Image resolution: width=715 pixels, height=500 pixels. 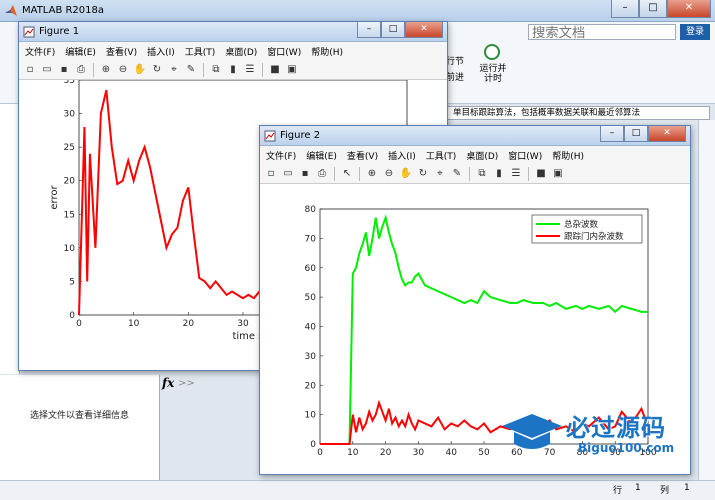 What do you see at coordinates (357, 11) in the screenshot?
I see `matlab-titlebar: MATLAB R2018a – □ ✕` at bounding box center [357, 11].